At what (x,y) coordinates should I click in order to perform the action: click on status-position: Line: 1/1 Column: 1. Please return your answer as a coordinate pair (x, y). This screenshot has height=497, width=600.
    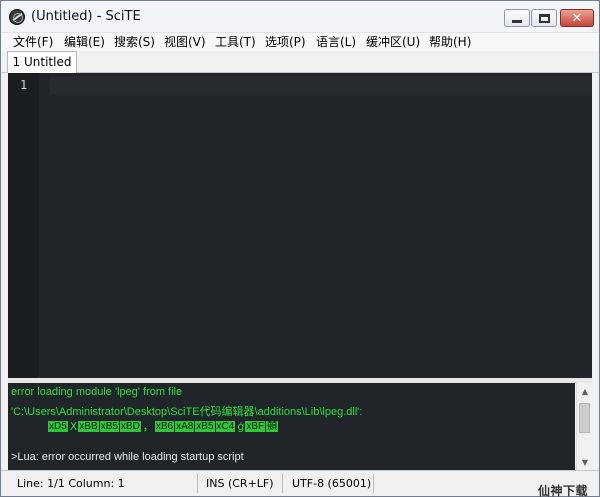
    Looking at the image, I should click on (71, 483).